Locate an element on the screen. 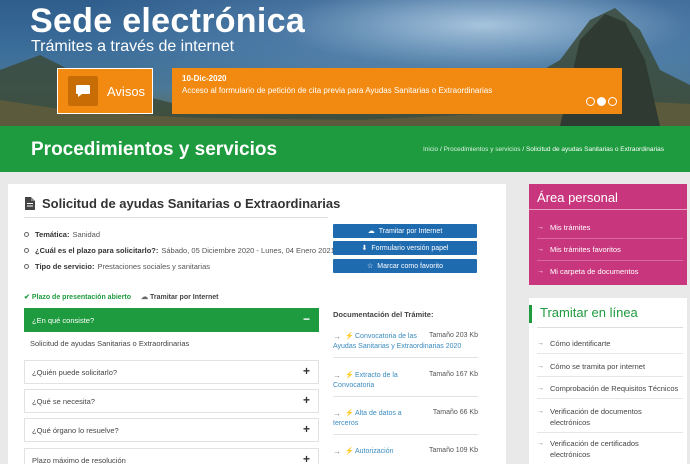 The image size is (690, 464). formulario-papel-button: ⬇ Formulario versión papel is located at coordinates (405, 248).